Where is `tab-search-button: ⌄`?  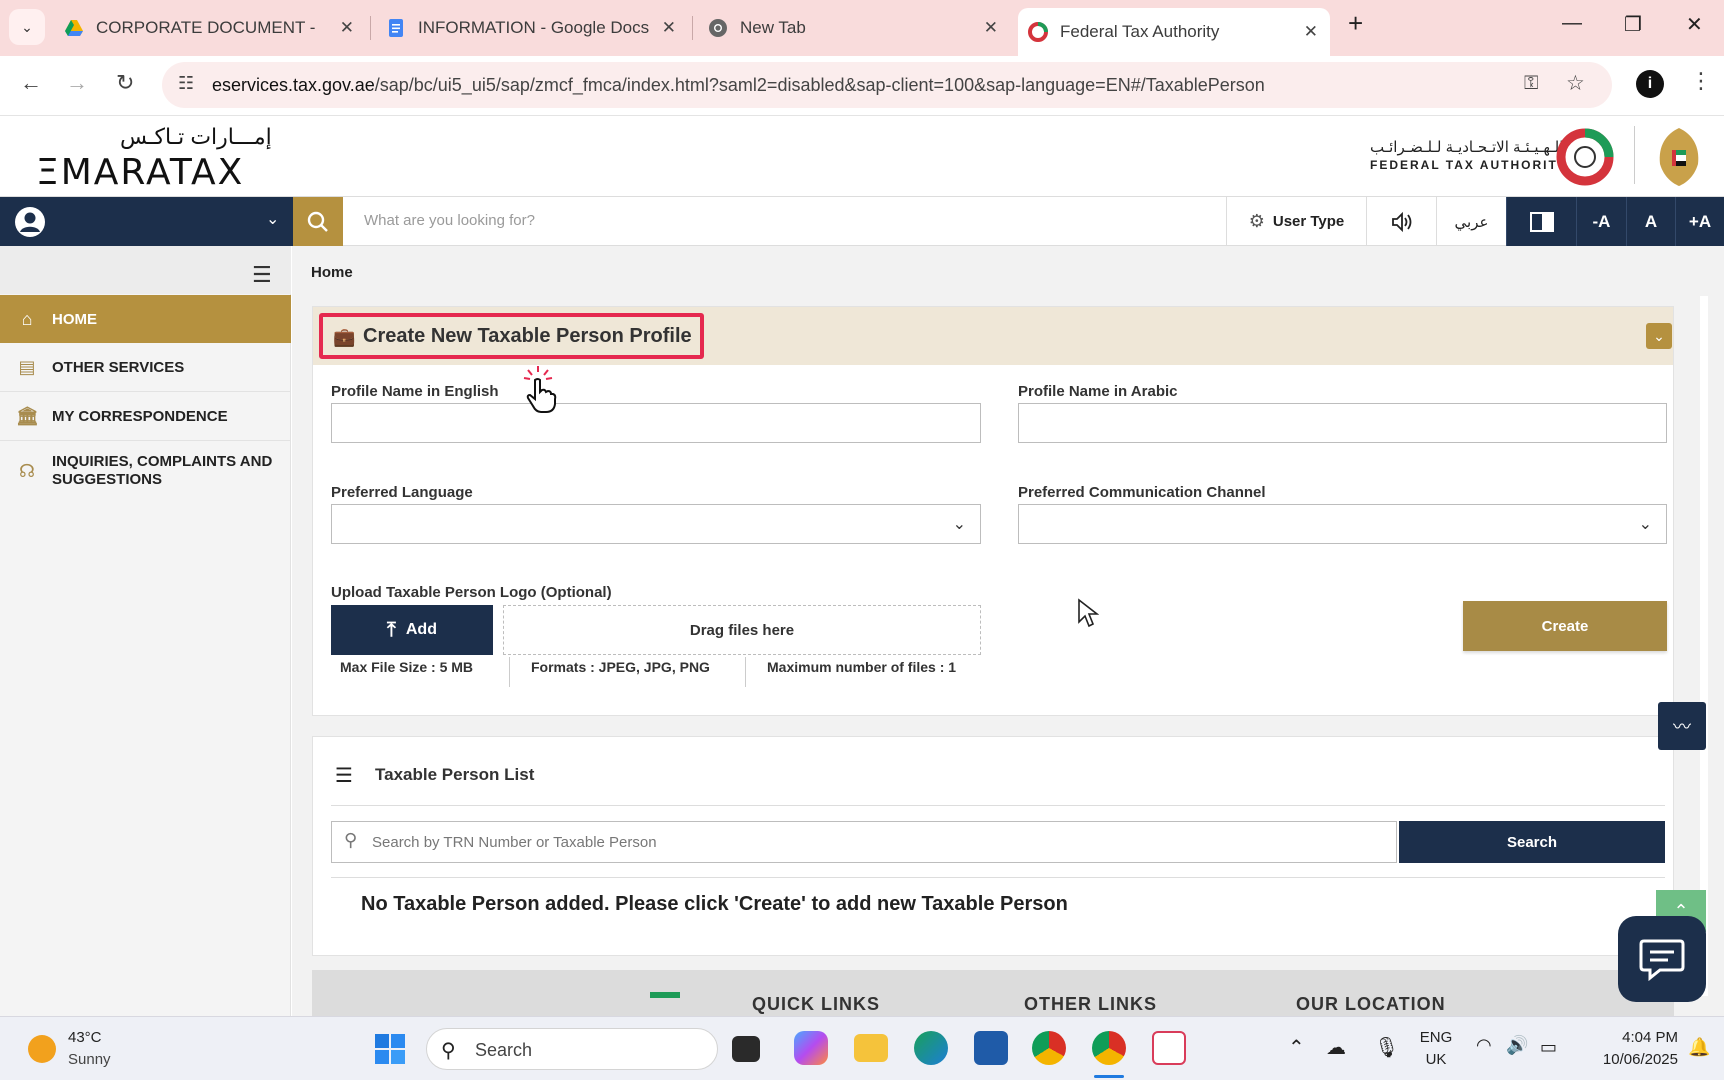 tab-search-button: ⌄ is located at coordinates (27, 27).